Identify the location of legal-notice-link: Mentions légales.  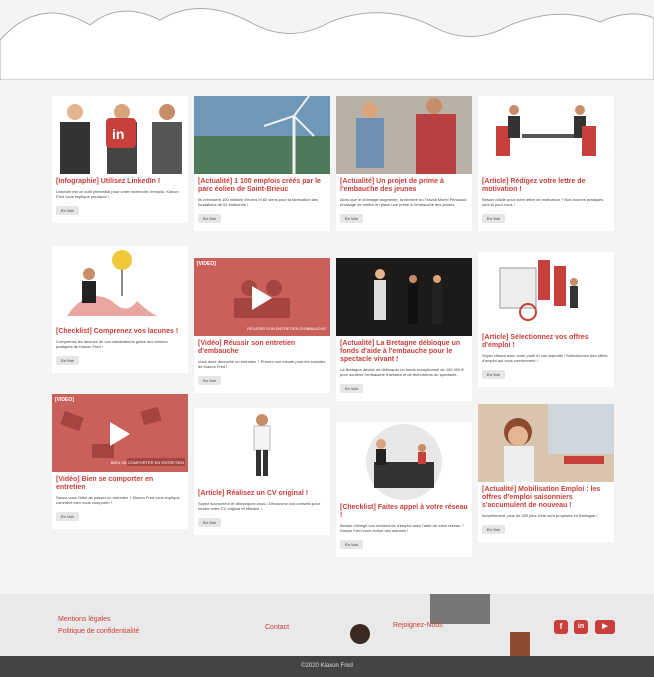
(84, 619).